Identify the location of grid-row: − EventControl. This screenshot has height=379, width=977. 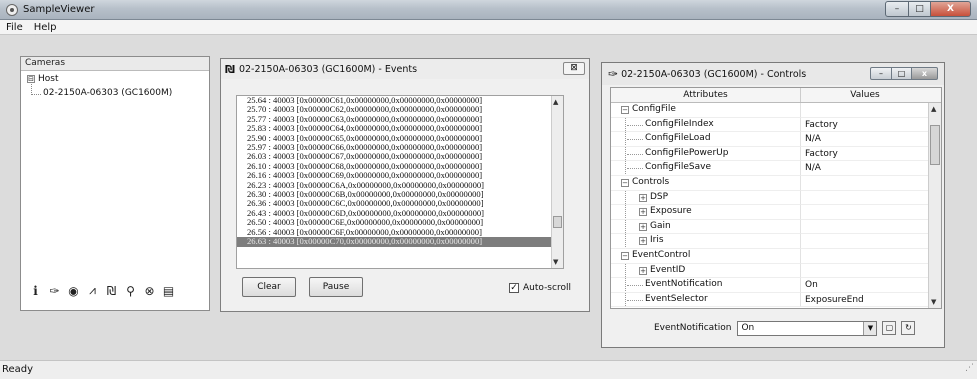
(776, 256).